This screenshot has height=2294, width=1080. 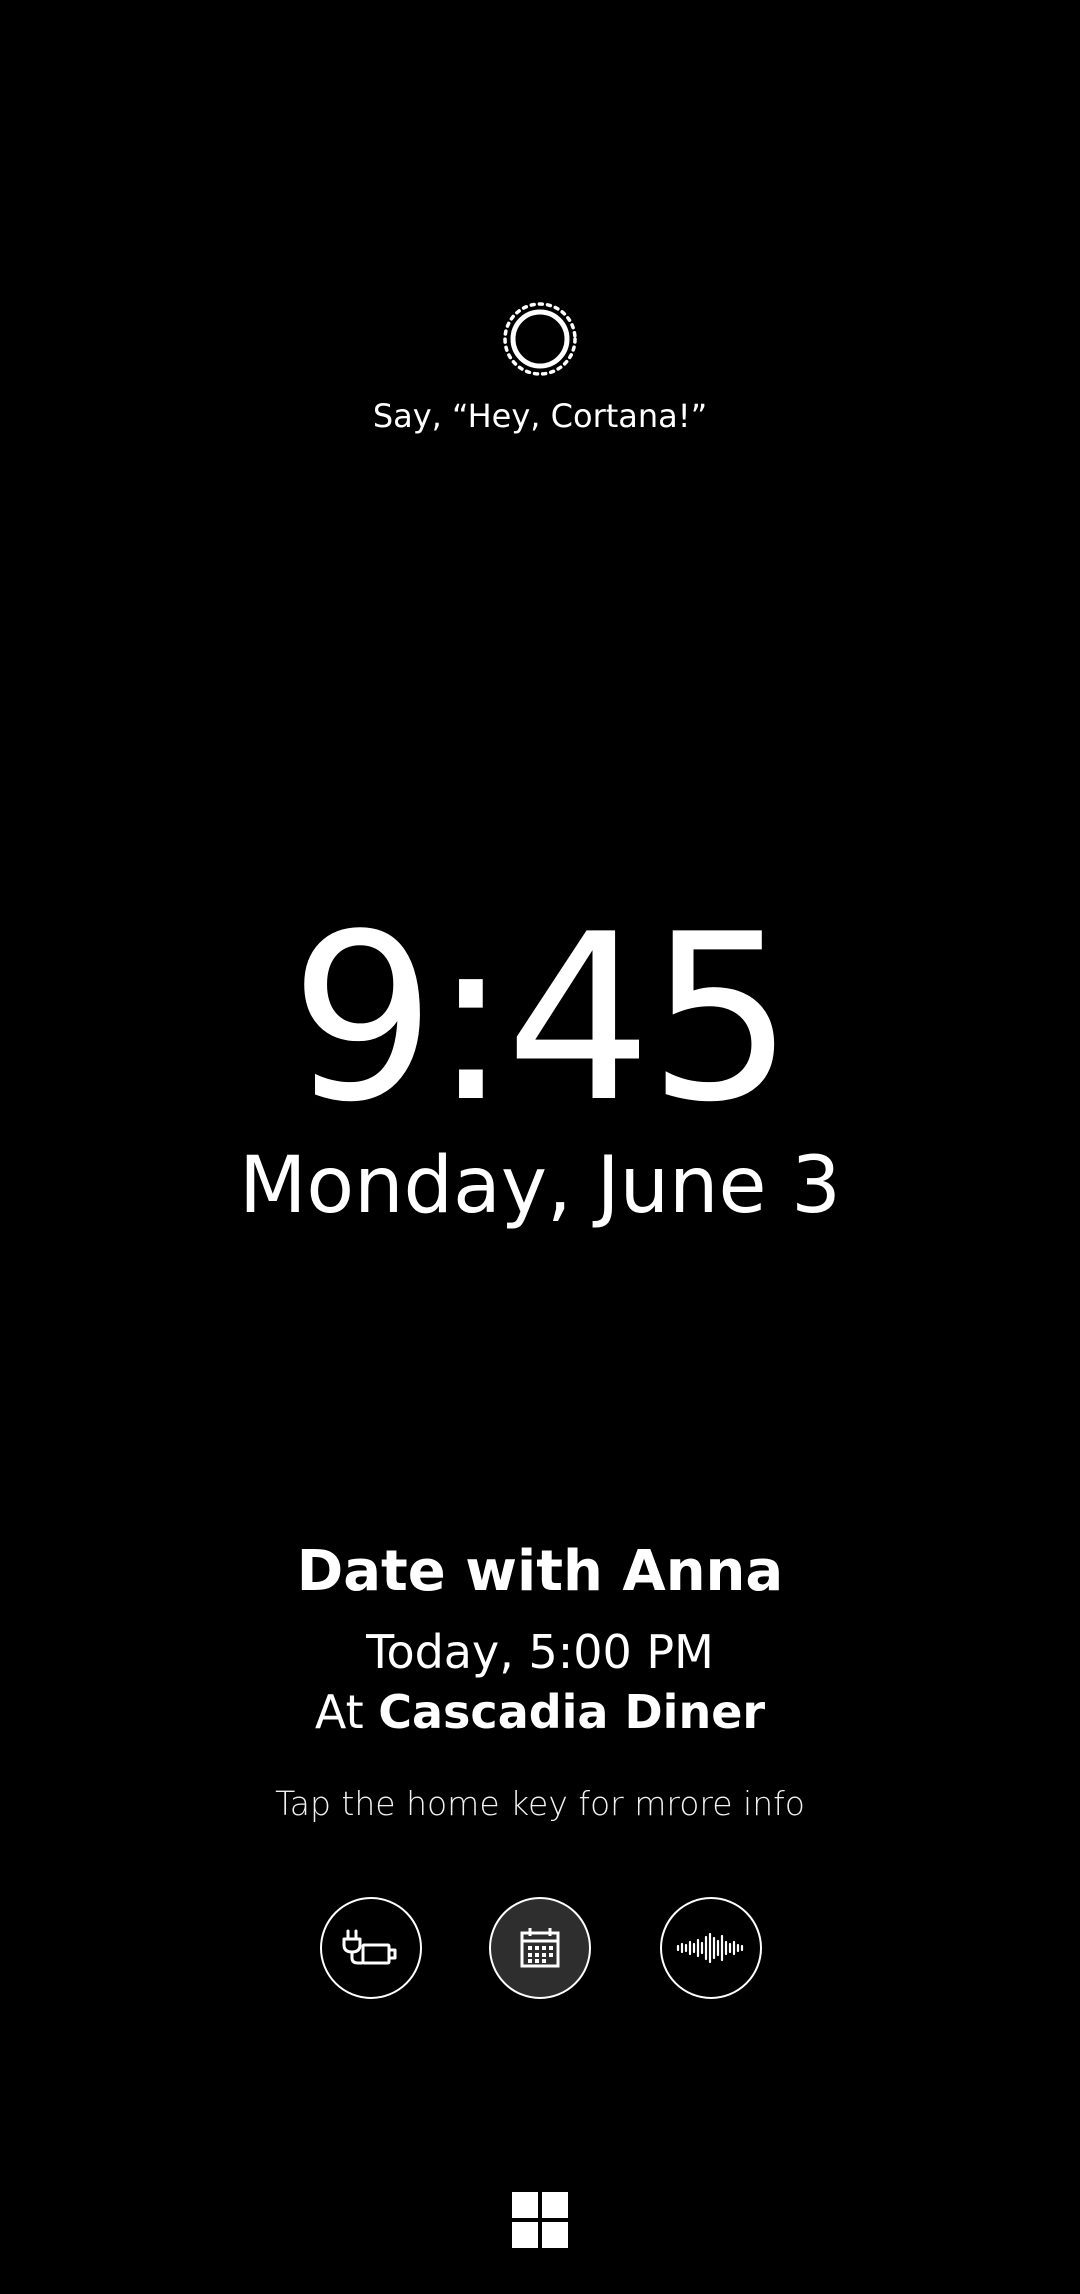 I want to click on cortana-prompt-label: Say, “Hey, Cortana!”, so click(x=540, y=416).